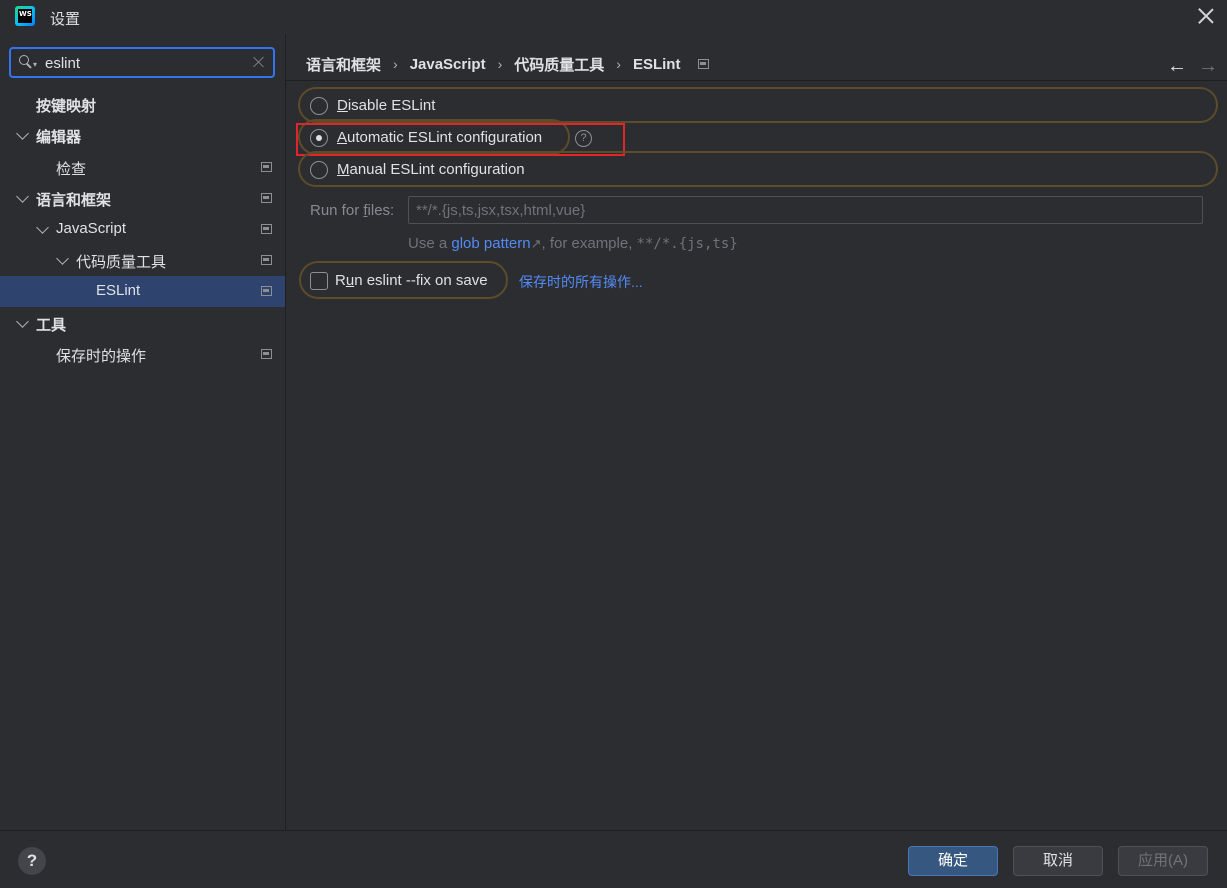  What do you see at coordinates (25, 16) in the screenshot?
I see `webstorm-logo-icon: WS` at bounding box center [25, 16].